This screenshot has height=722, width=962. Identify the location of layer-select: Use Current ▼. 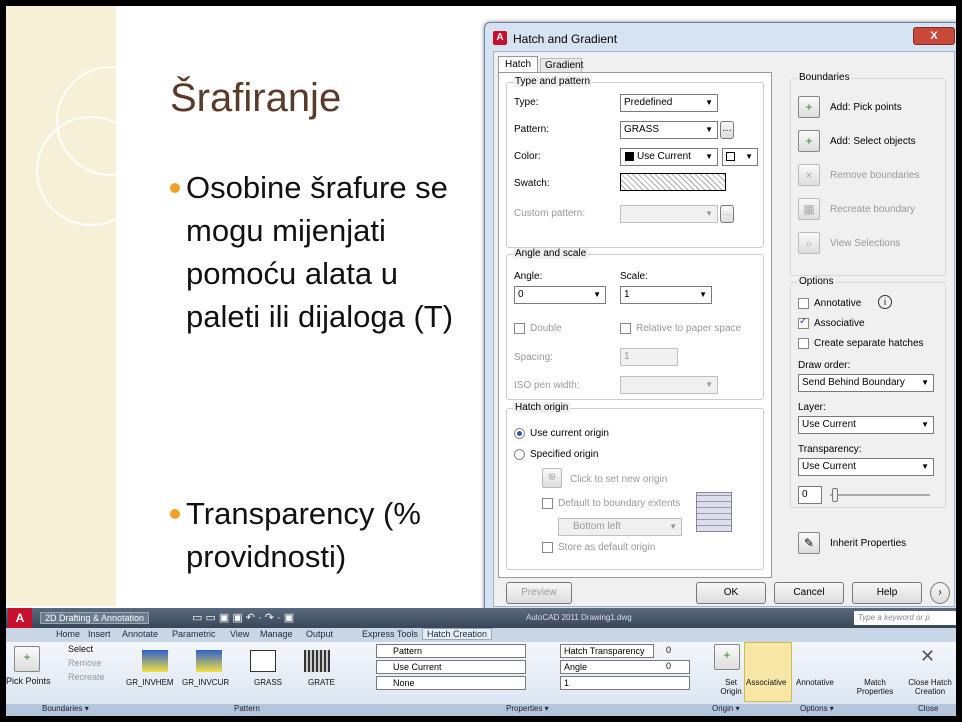
(866, 425).